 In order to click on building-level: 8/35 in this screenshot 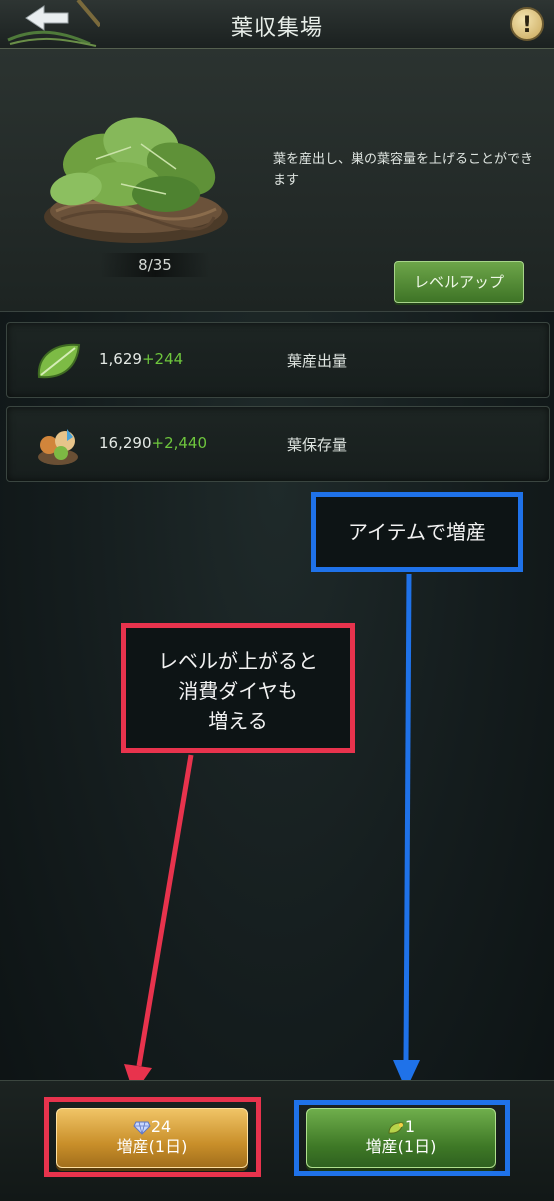, I will do `click(155, 265)`.